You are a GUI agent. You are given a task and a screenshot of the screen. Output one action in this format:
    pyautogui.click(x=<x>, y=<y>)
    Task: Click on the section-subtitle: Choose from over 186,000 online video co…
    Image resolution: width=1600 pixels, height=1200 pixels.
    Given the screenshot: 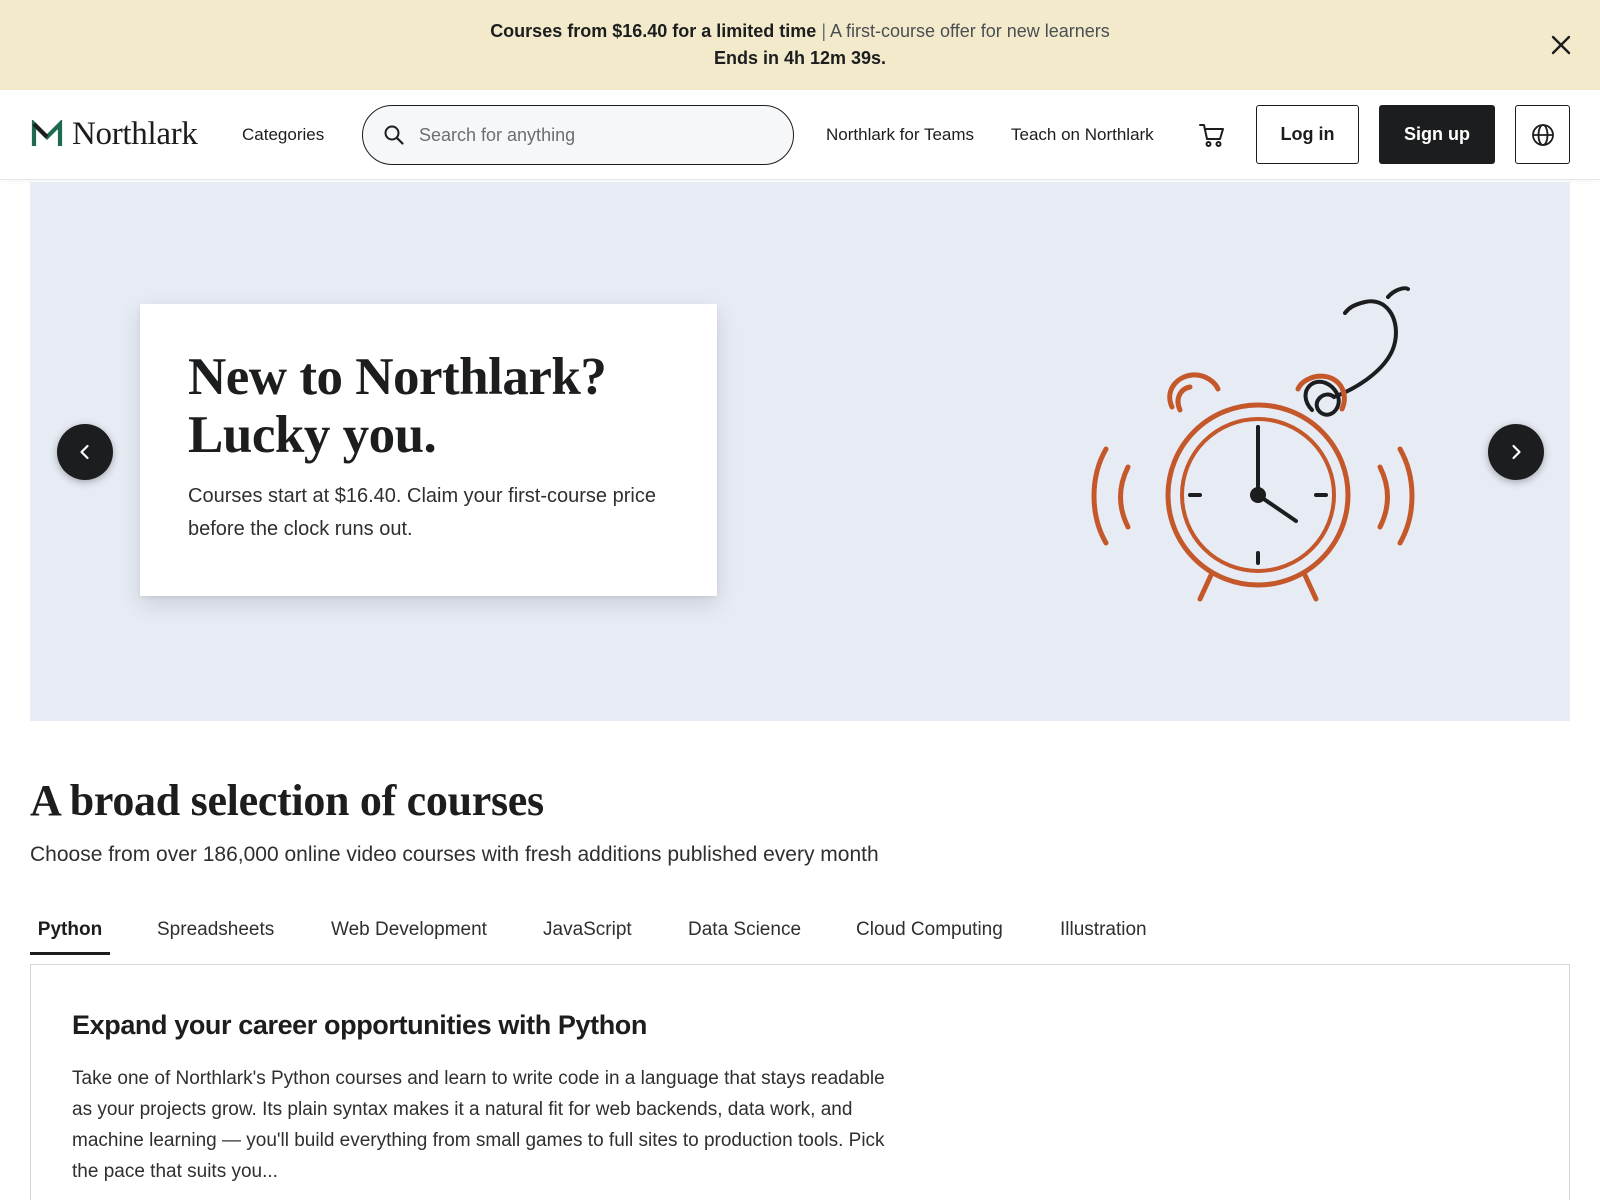 What is the action you would take?
    pyautogui.click(x=454, y=854)
    